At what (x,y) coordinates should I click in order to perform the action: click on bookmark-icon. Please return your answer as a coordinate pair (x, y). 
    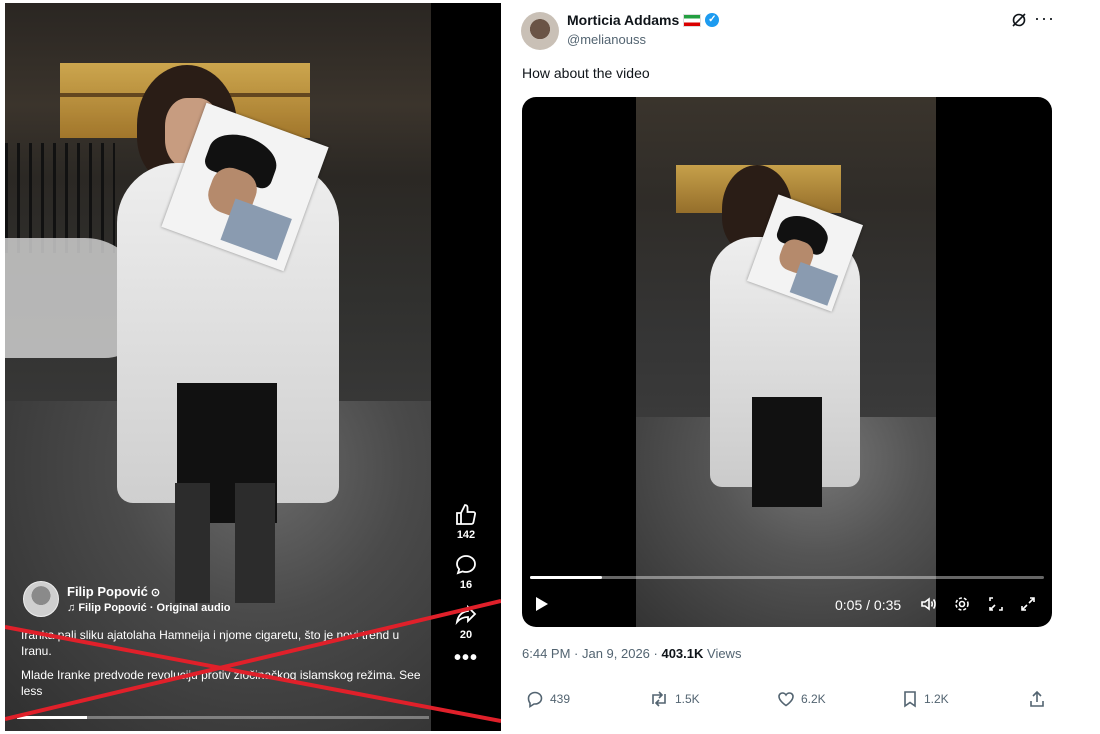
    Looking at the image, I should click on (910, 699).